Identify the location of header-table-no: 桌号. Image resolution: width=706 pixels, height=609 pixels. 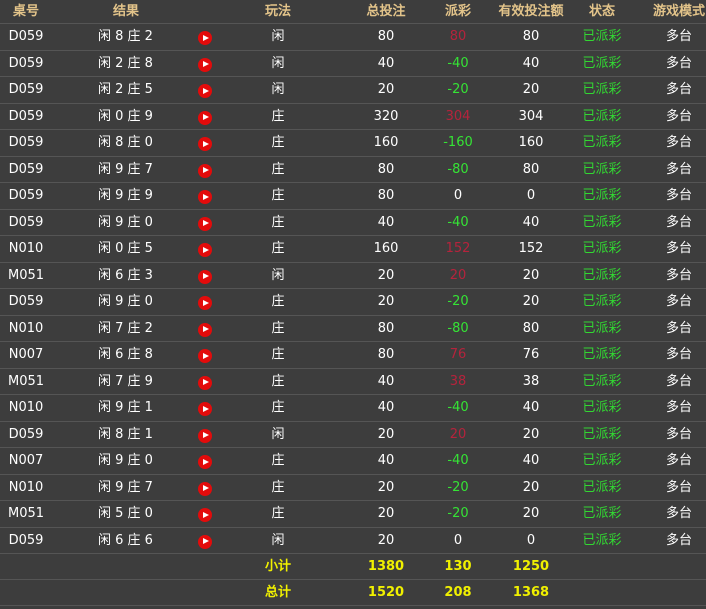
(25, 11).